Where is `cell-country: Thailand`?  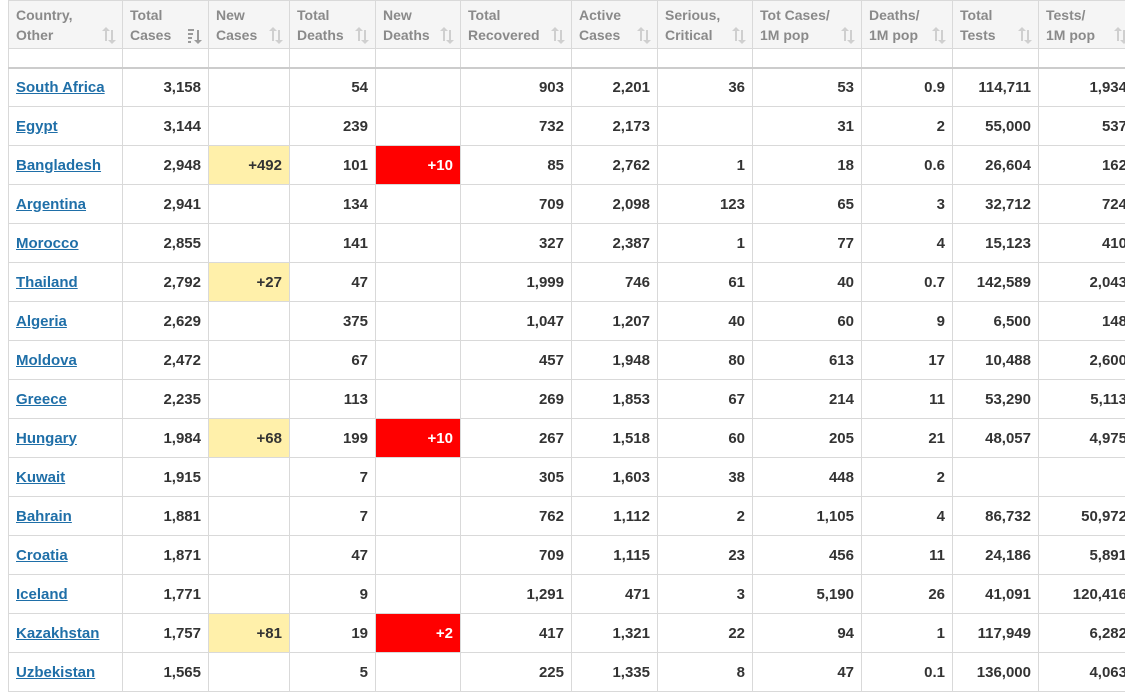
cell-country: Thailand is located at coordinates (65, 282).